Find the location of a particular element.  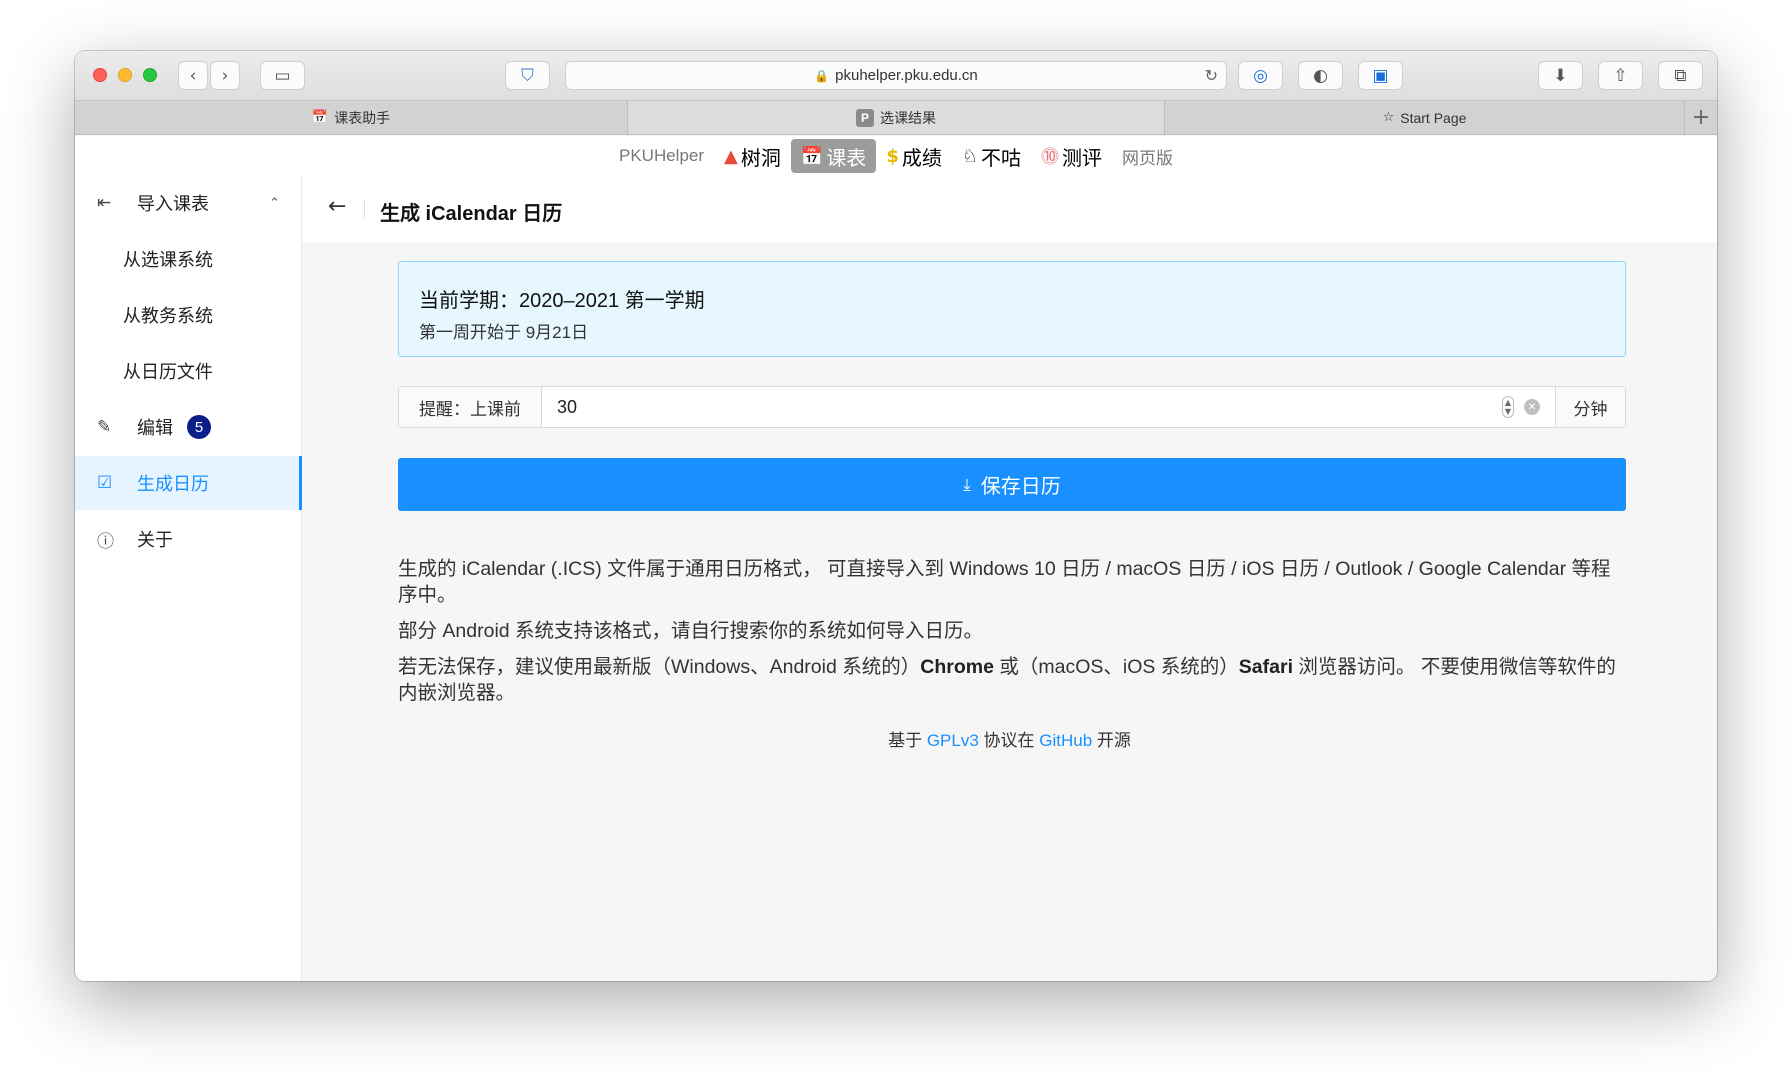

plus-icon: + is located at coordinates (1701, 117).